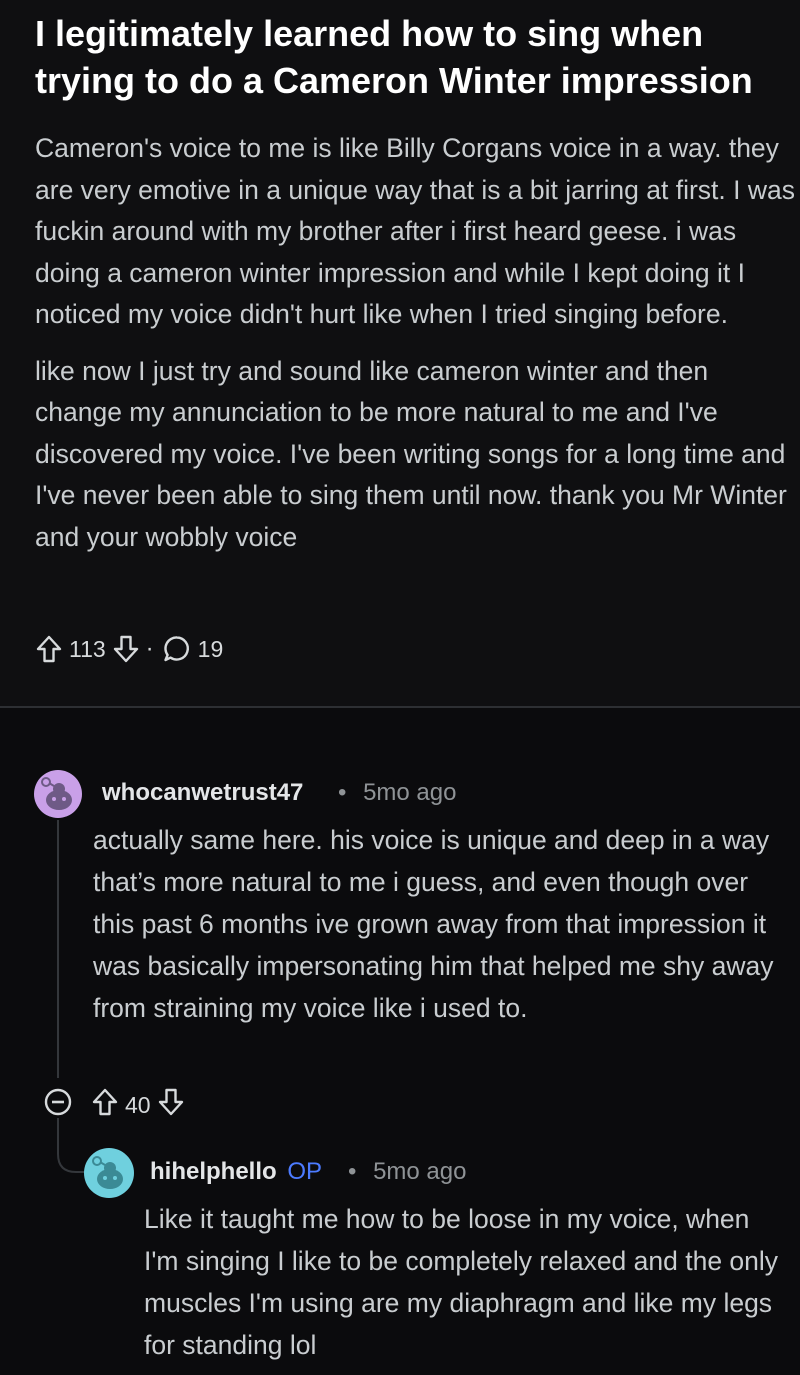 The width and height of the screenshot is (800, 1375). Describe the element at coordinates (213, 1171) in the screenshot. I see `reply-username: hihelphello` at that location.